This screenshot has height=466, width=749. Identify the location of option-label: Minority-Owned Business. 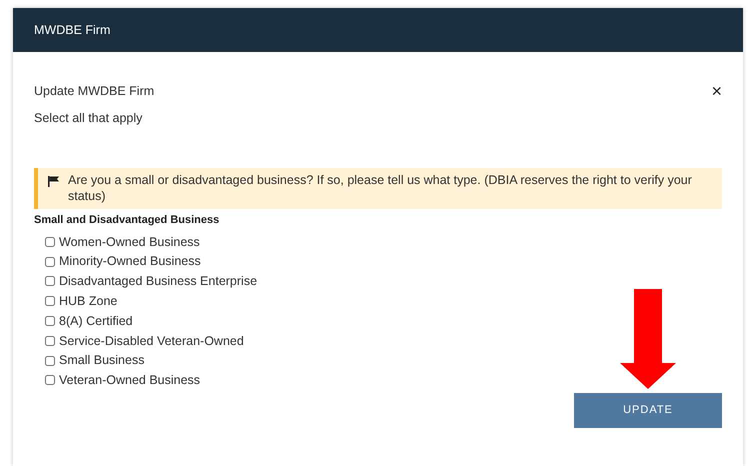
(130, 261).